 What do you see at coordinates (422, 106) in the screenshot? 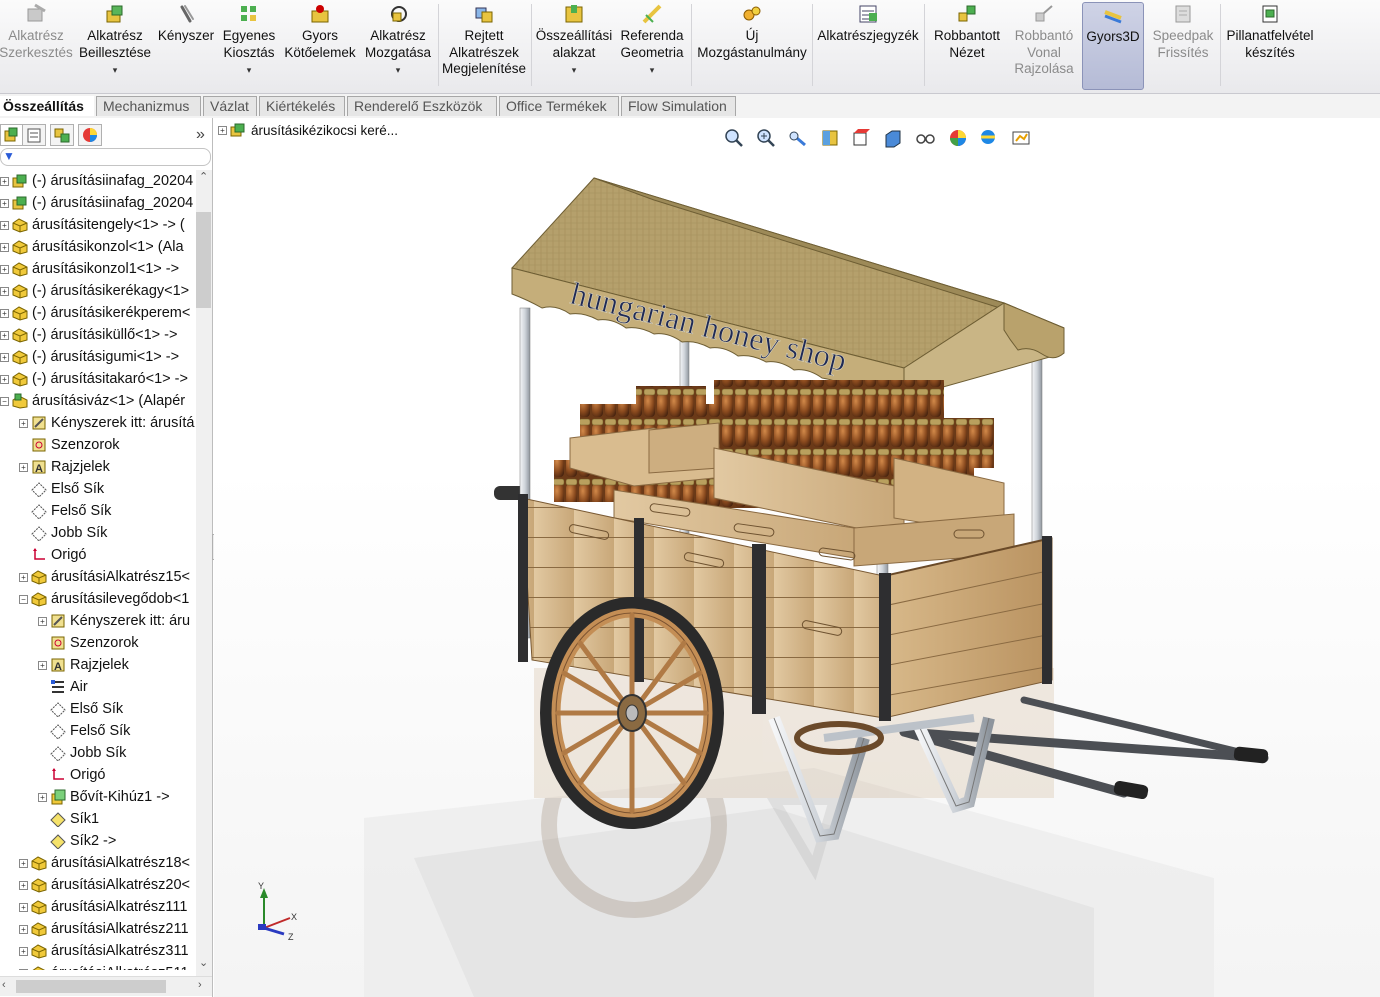
I see `tab-renderelo-eszkozok: Renderelő Eszközök` at bounding box center [422, 106].